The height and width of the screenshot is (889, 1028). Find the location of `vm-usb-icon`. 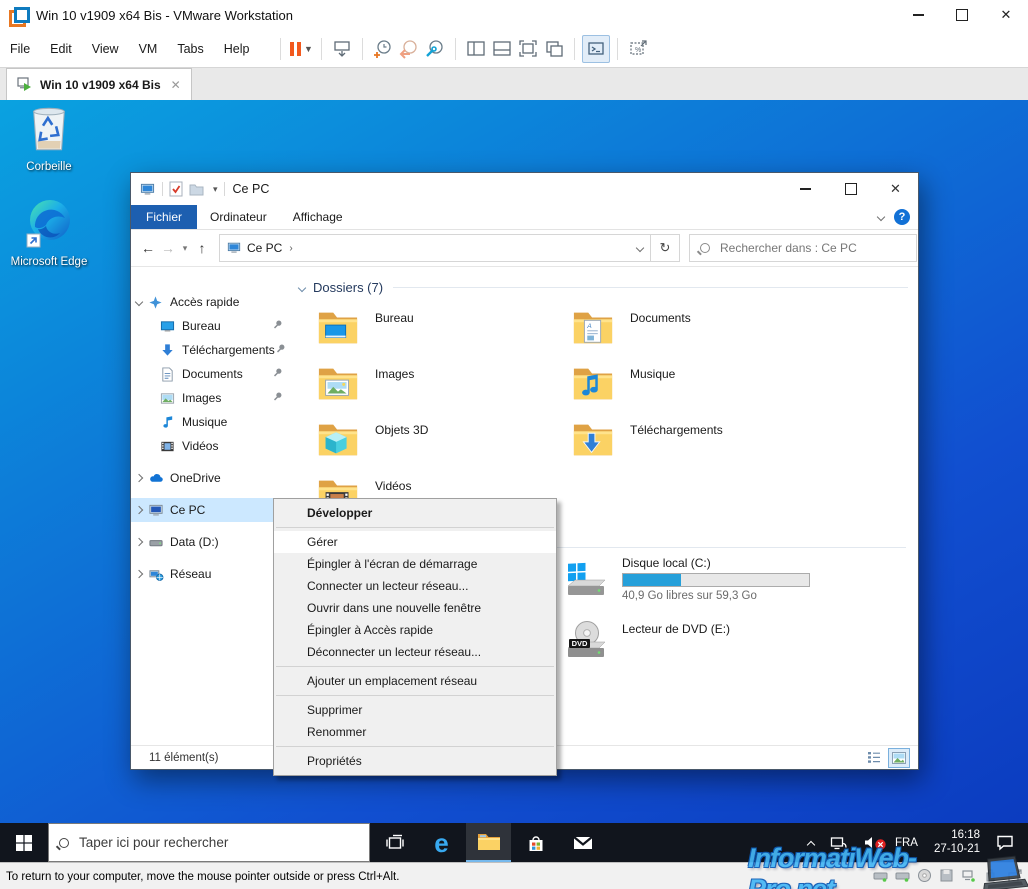

vm-usb-icon is located at coordinates (990, 875).